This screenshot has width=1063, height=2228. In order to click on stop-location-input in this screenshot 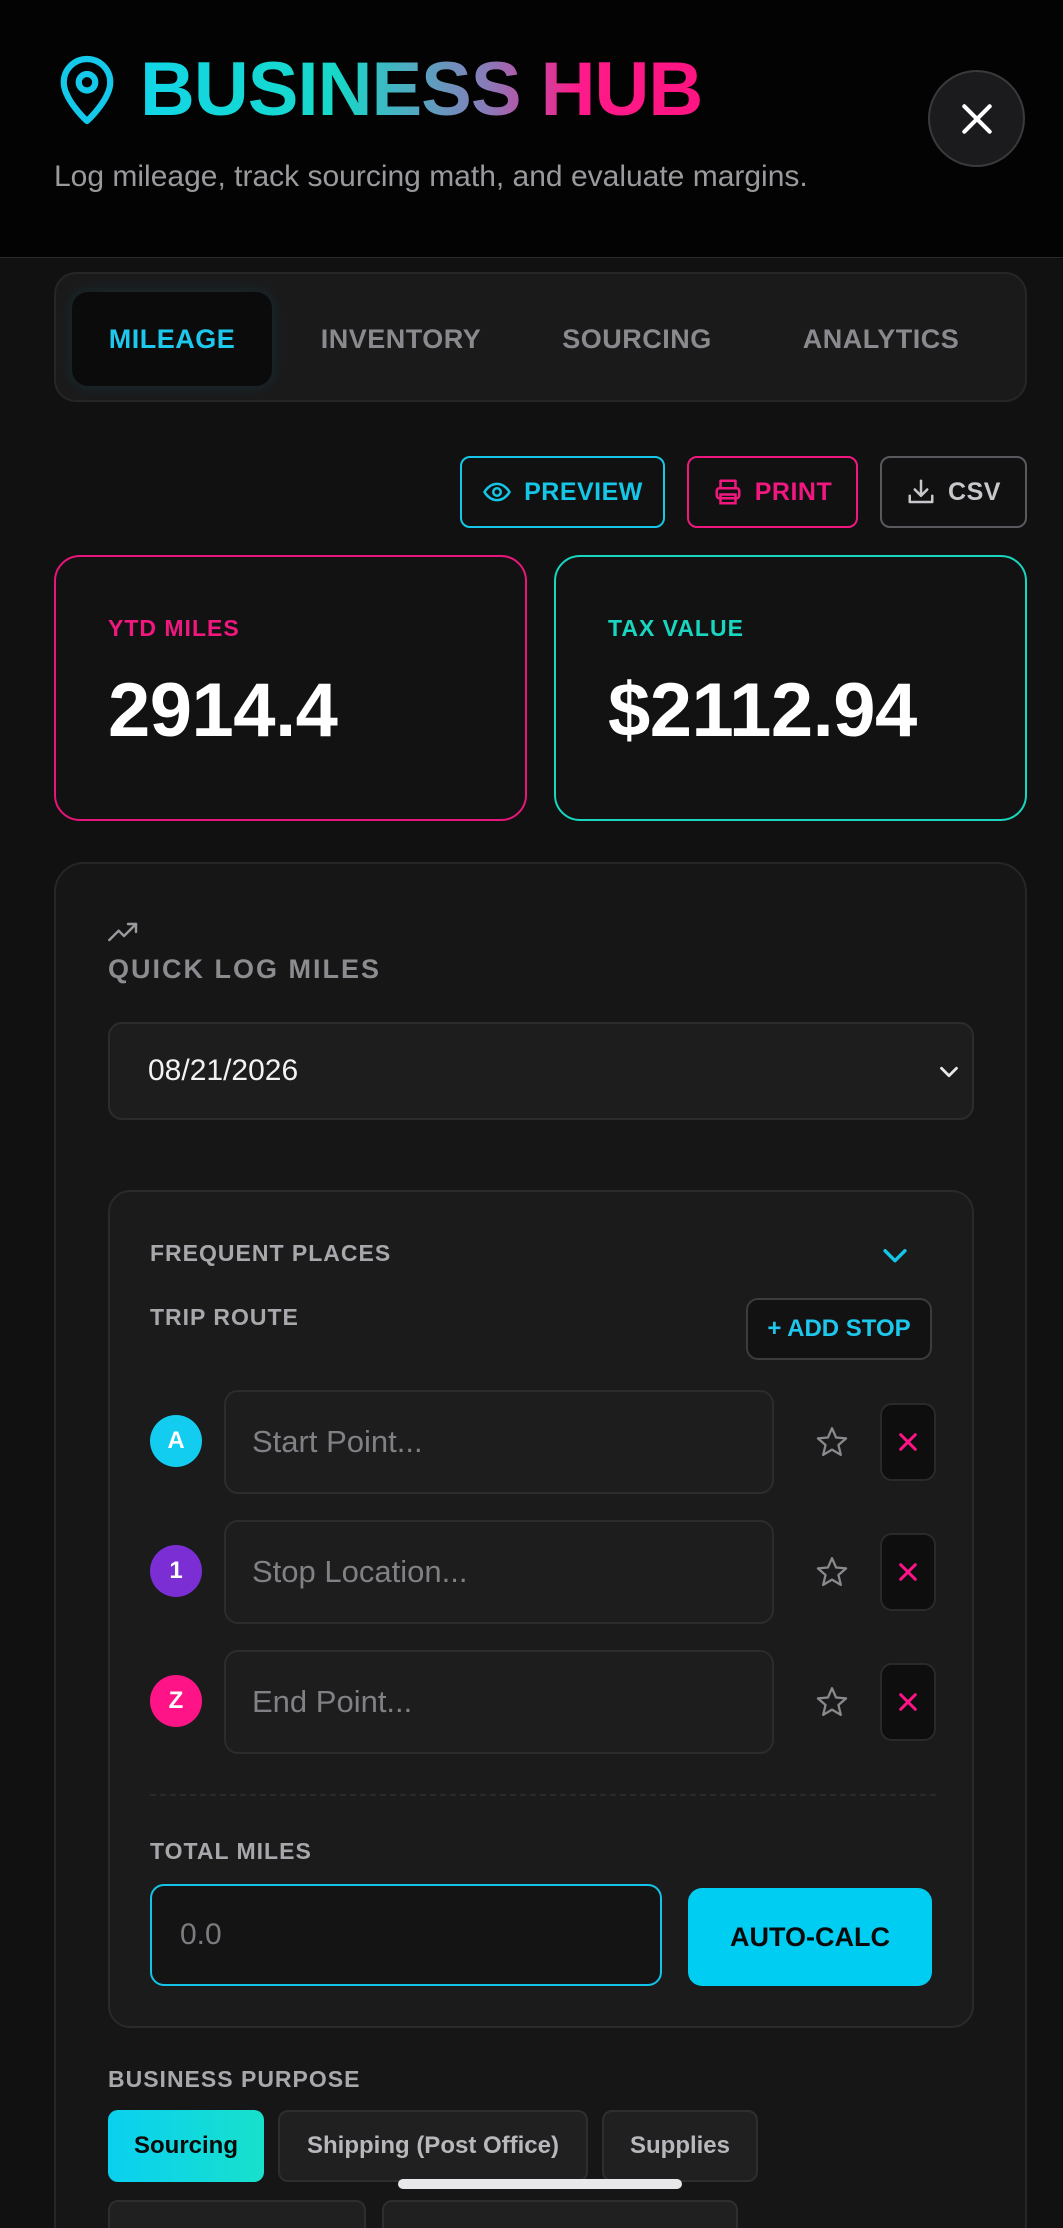, I will do `click(499, 1572)`.